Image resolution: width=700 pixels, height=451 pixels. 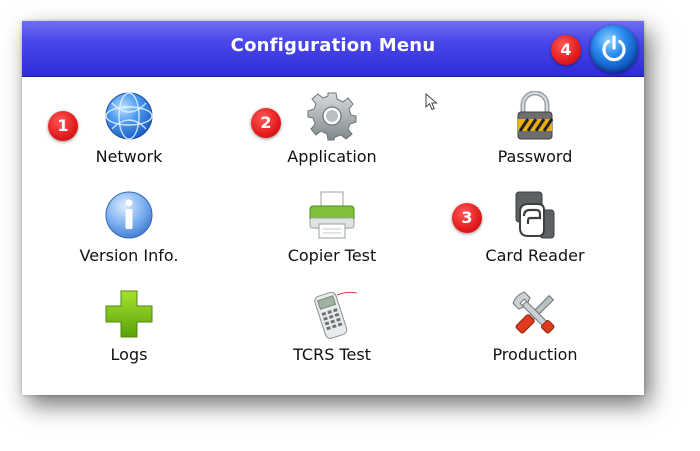 What do you see at coordinates (332, 314) in the screenshot?
I see `card-terminal-icon` at bounding box center [332, 314].